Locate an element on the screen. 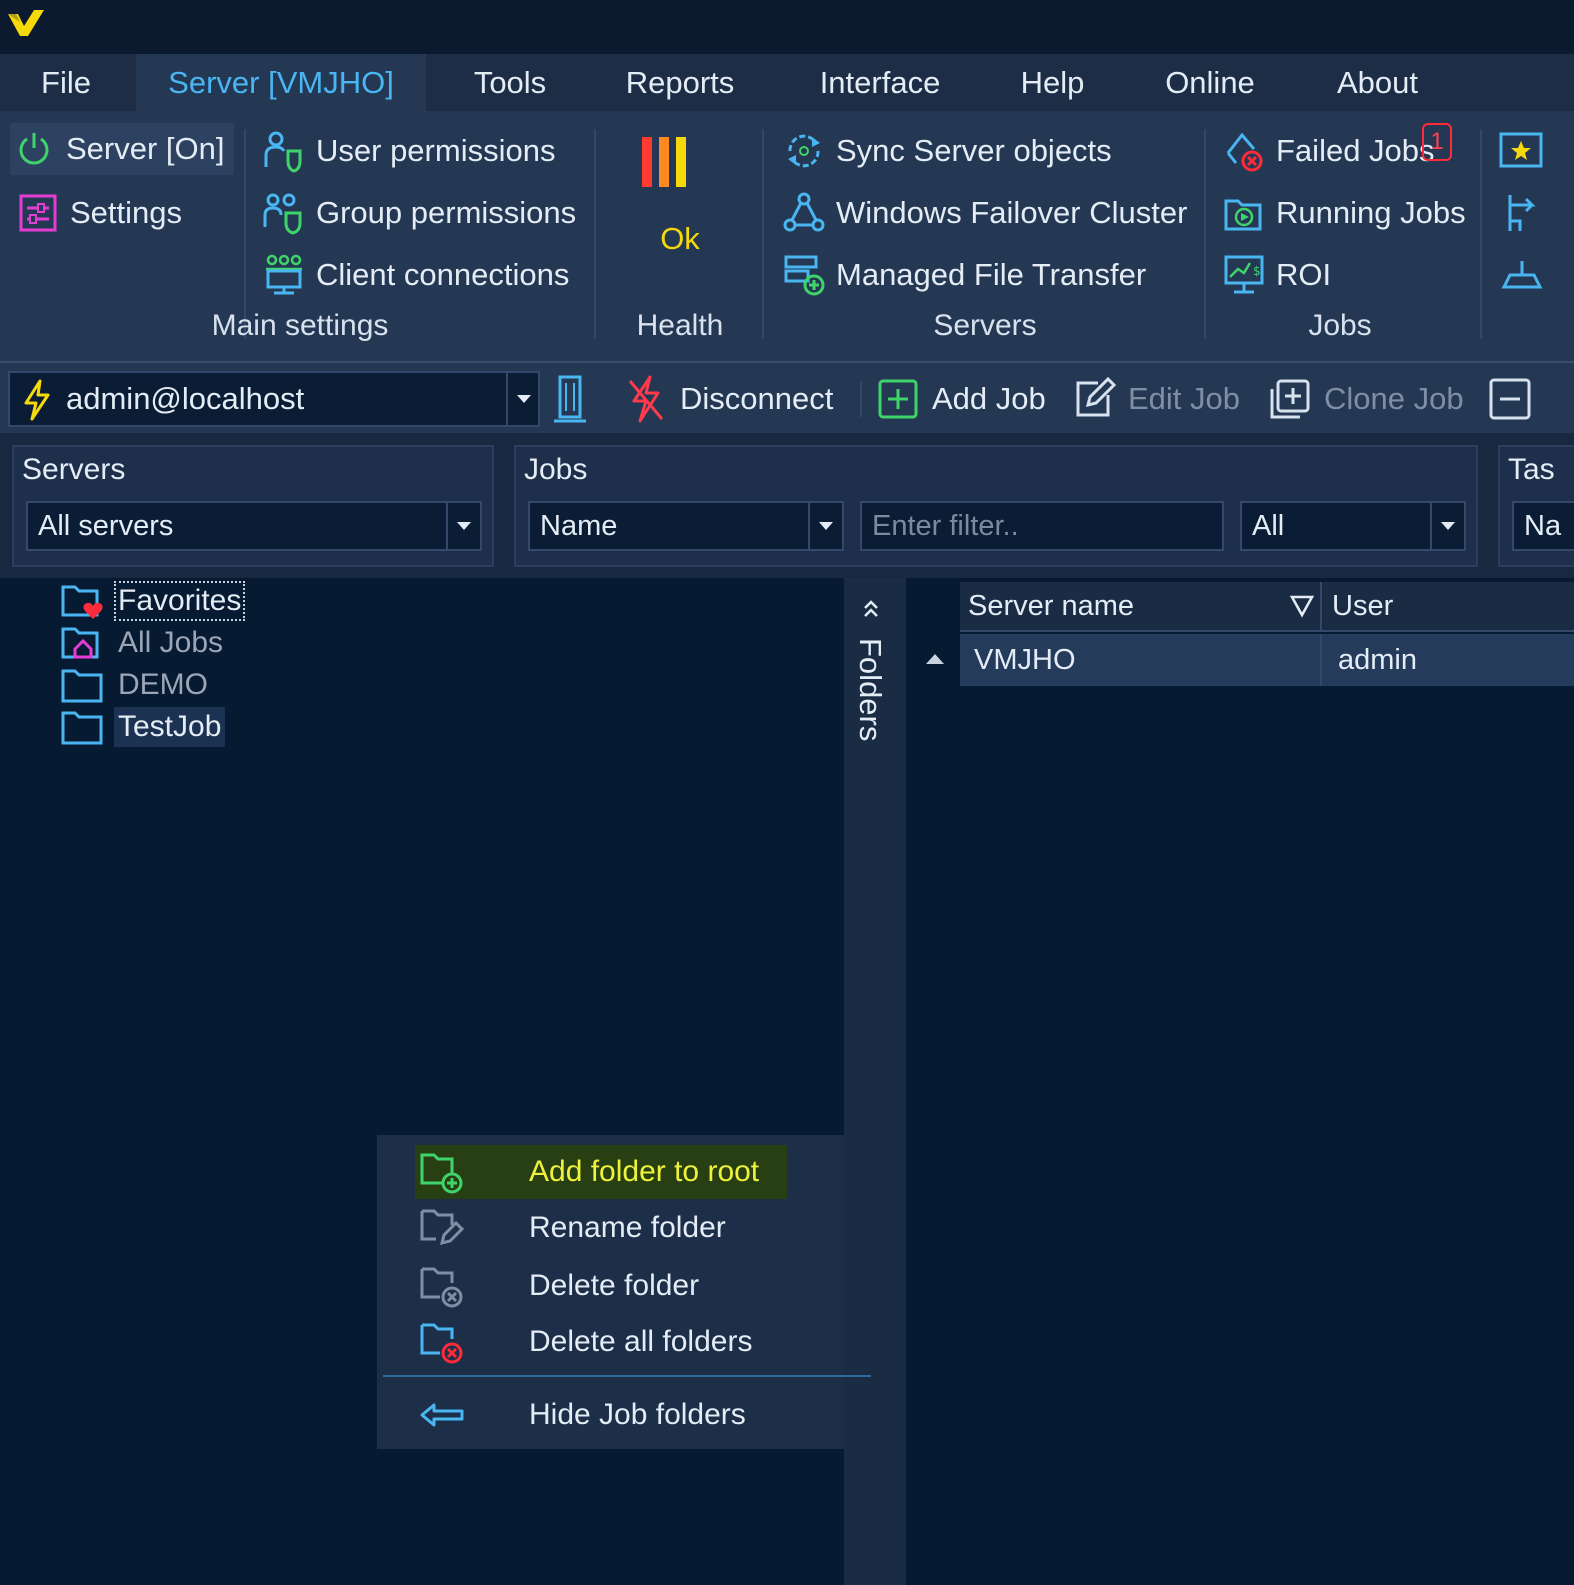  tab-file: File is located at coordinates (66, 82).